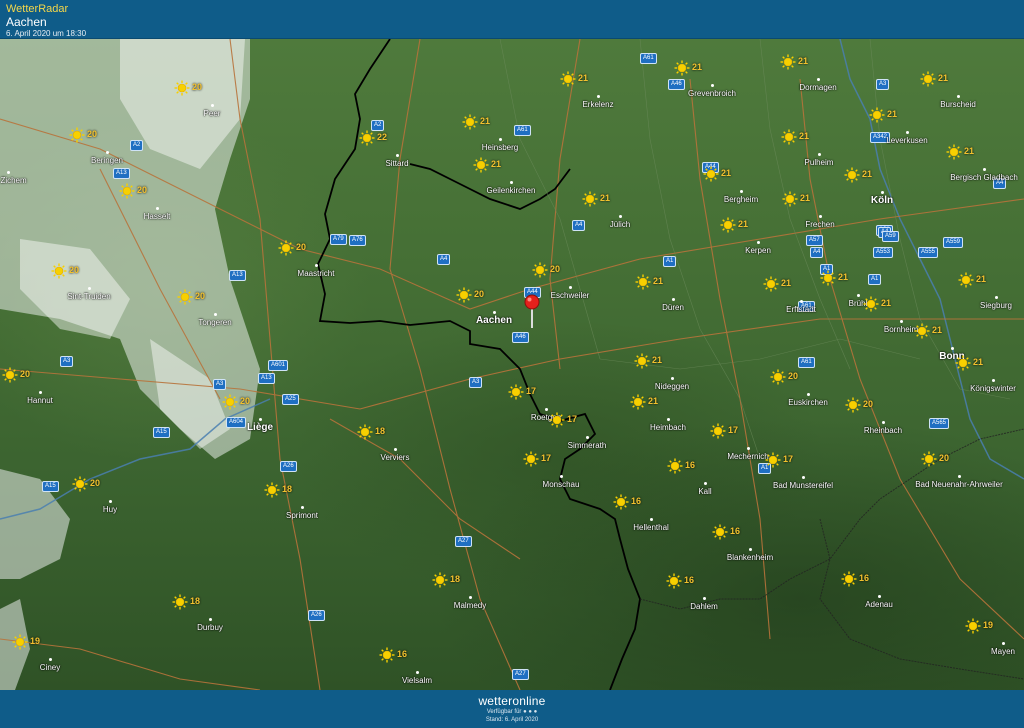 The height and width of the screenshot is (728, 1024). What do you see at coordinates (993, 388) in the screenshot?
I see `city-name: Königswinter` at bounding box center [993, 388].